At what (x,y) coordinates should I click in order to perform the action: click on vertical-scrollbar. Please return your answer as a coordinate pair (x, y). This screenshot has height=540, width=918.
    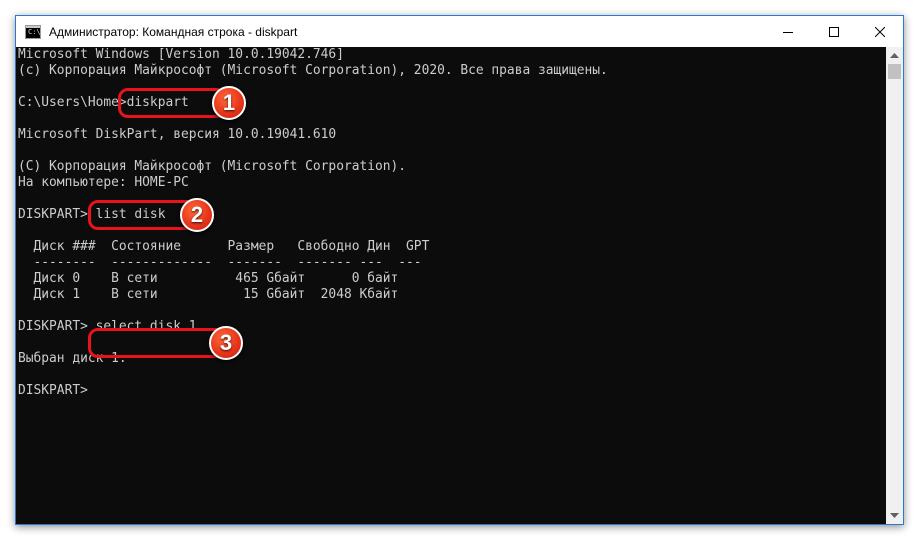
    Looking at the image, I should click on (894, 285).